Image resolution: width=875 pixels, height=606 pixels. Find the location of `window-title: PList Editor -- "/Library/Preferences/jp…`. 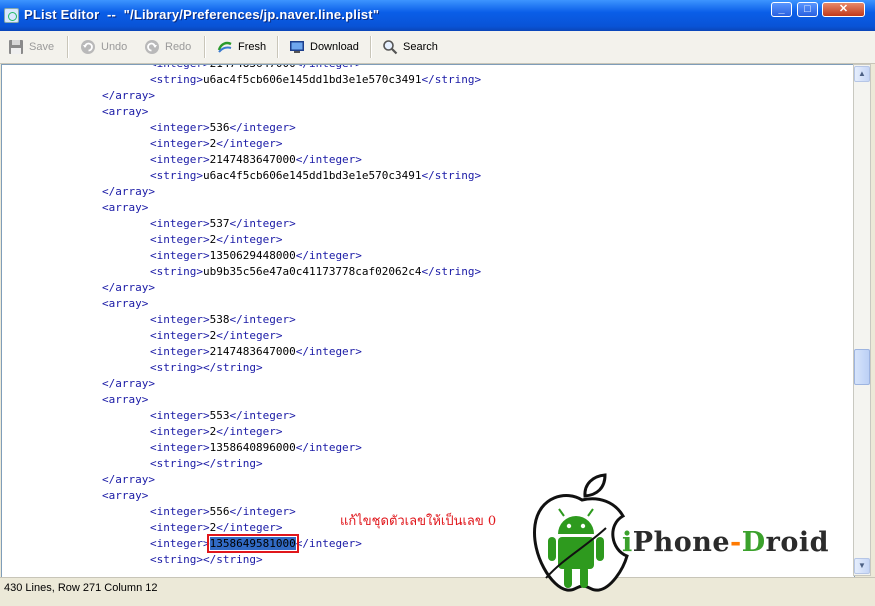

window-title: PList Editor -- "/Library/Preferences/jp… is located at coordinates (202, 14).